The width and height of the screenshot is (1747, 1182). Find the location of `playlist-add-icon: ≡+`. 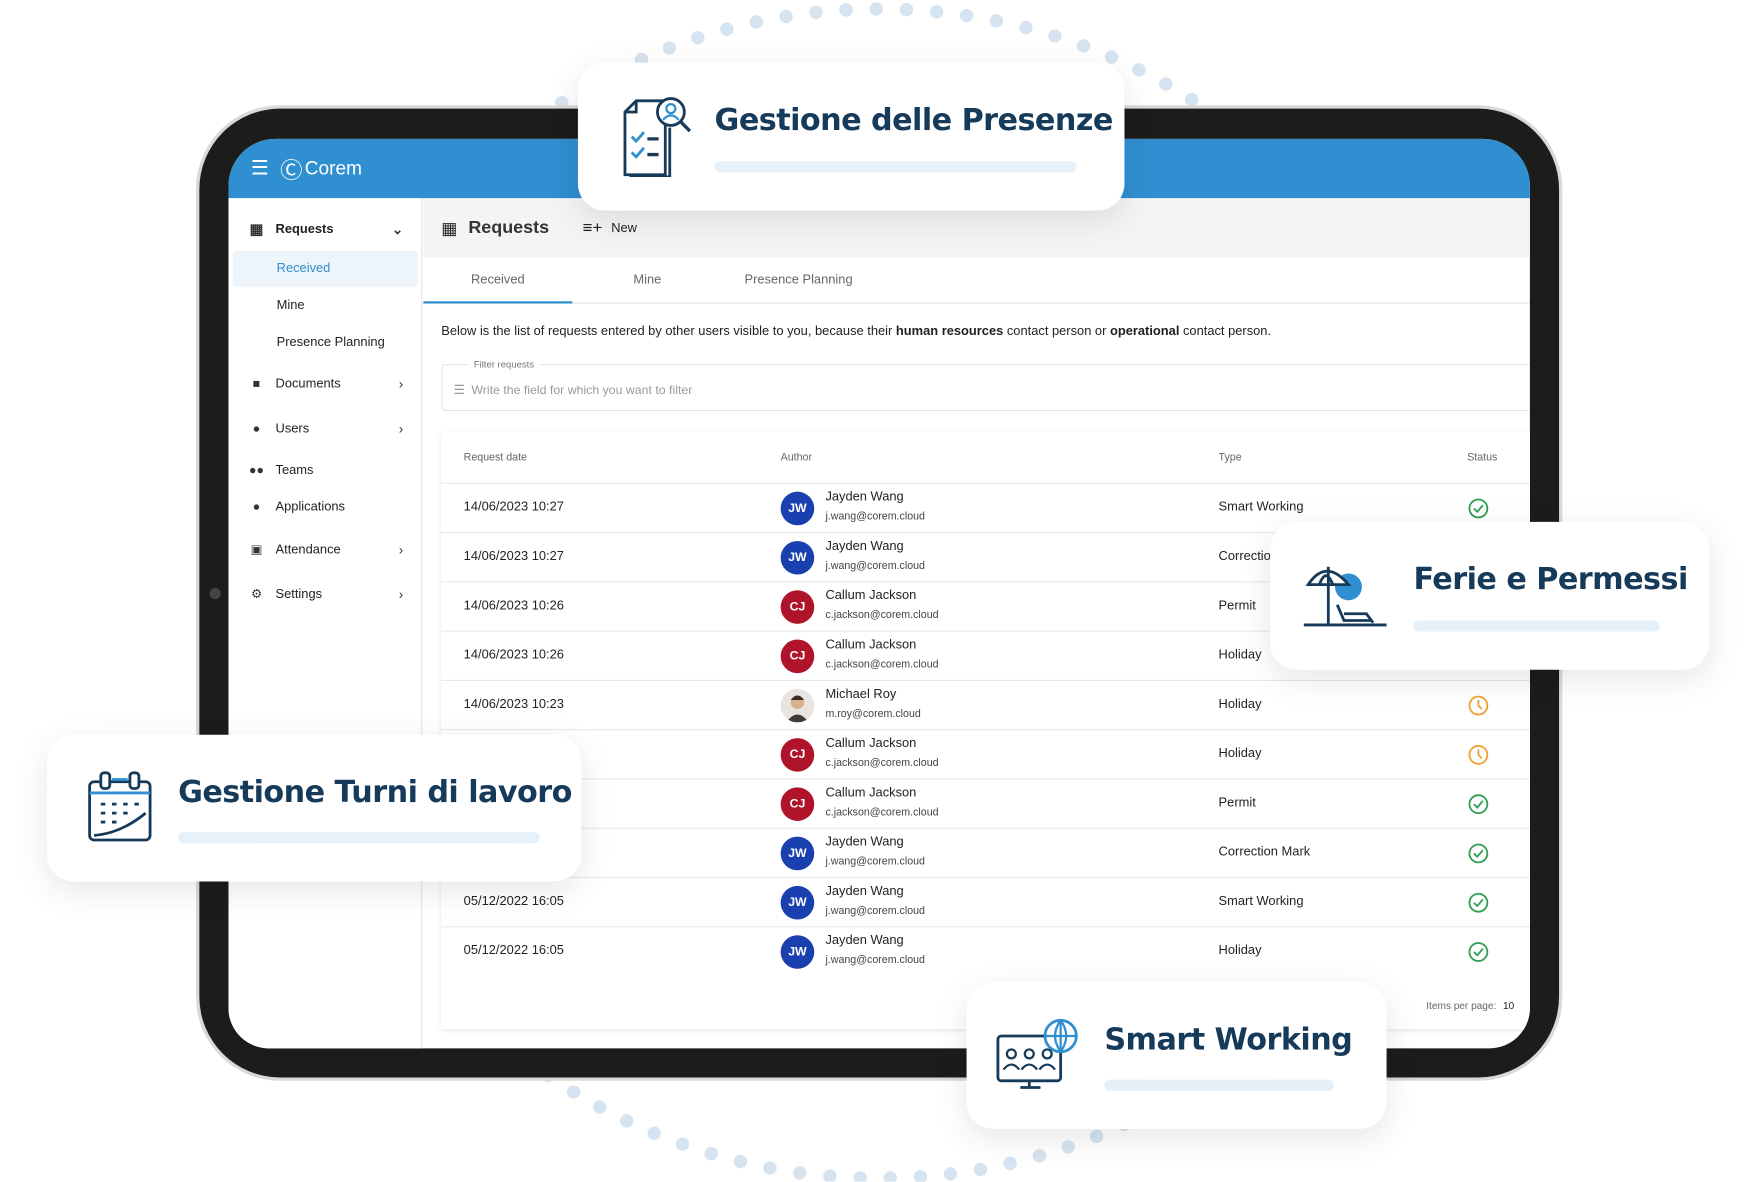

playlist-add-icon: ≡+ is located at coordinates (592, 228).